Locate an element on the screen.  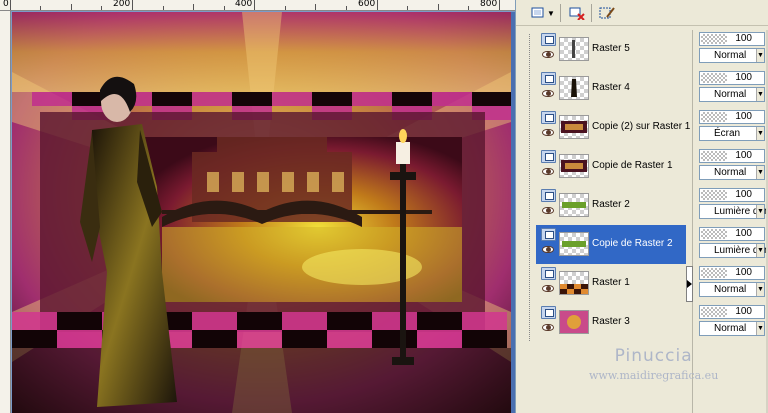
watermark: Pinuccia www.maidiregrafica.eu is located at coordinates (653, 364).